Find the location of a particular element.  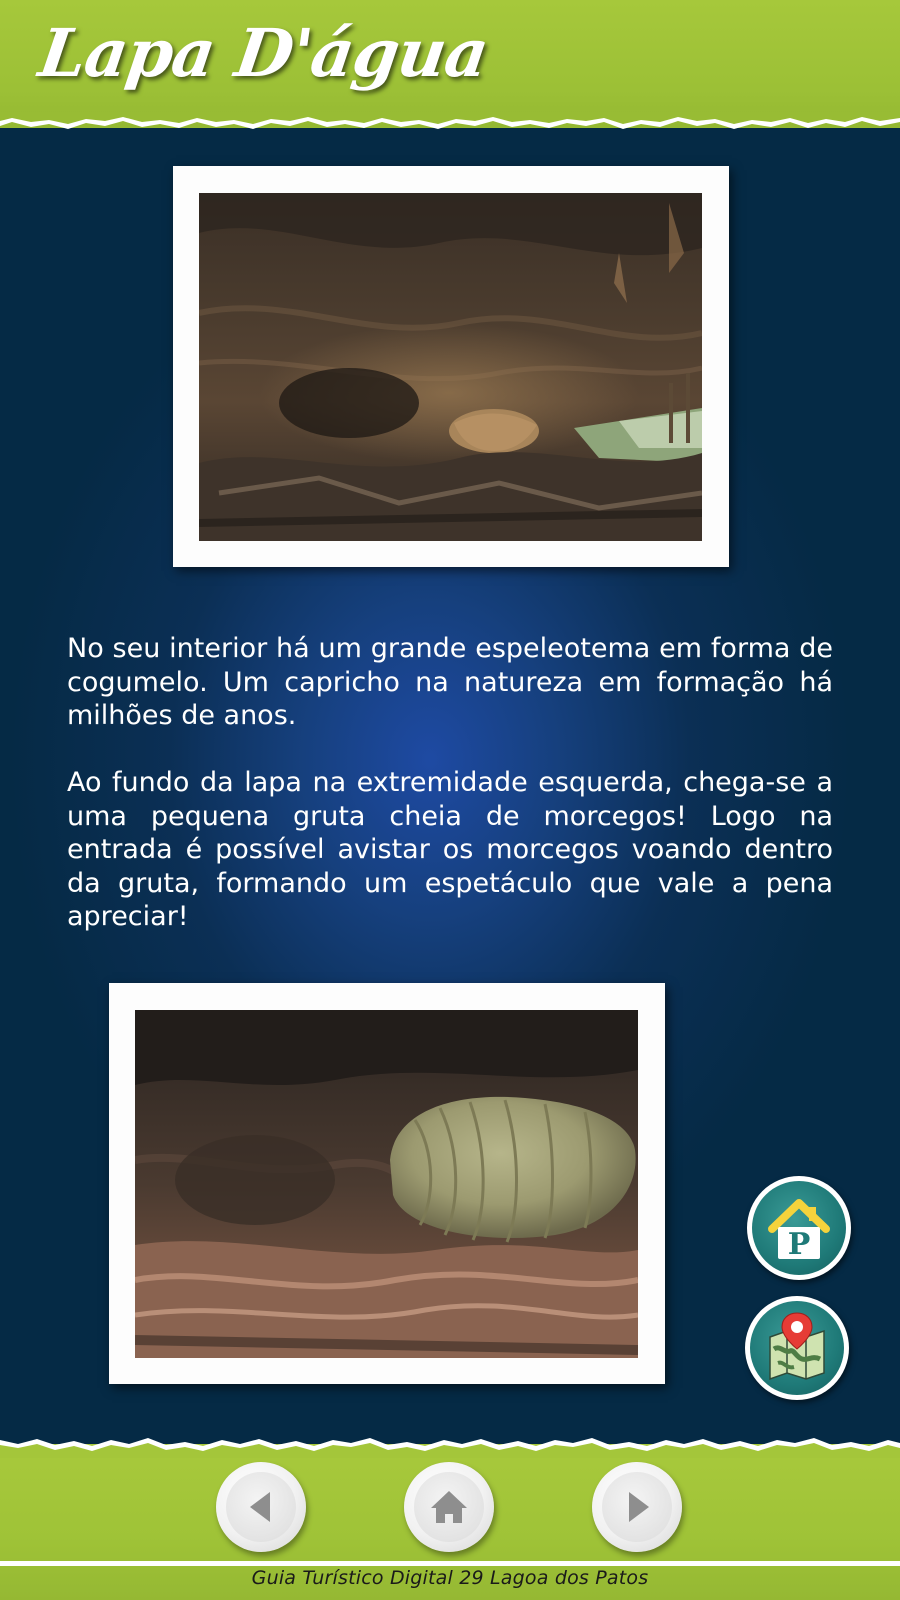

map-pin-icon is located at coordinates (797, 1346).